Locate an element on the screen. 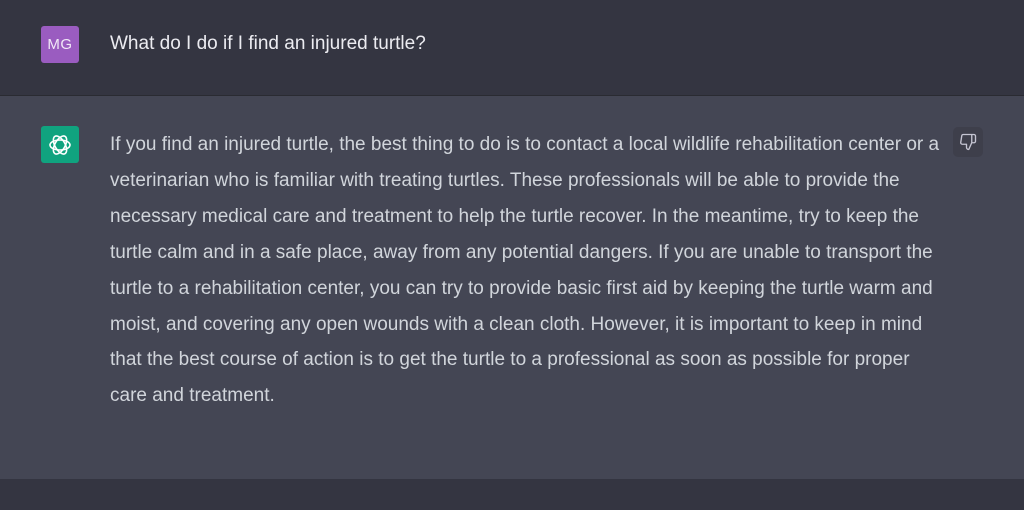  bottom-area is located at coordinates (512, 494).